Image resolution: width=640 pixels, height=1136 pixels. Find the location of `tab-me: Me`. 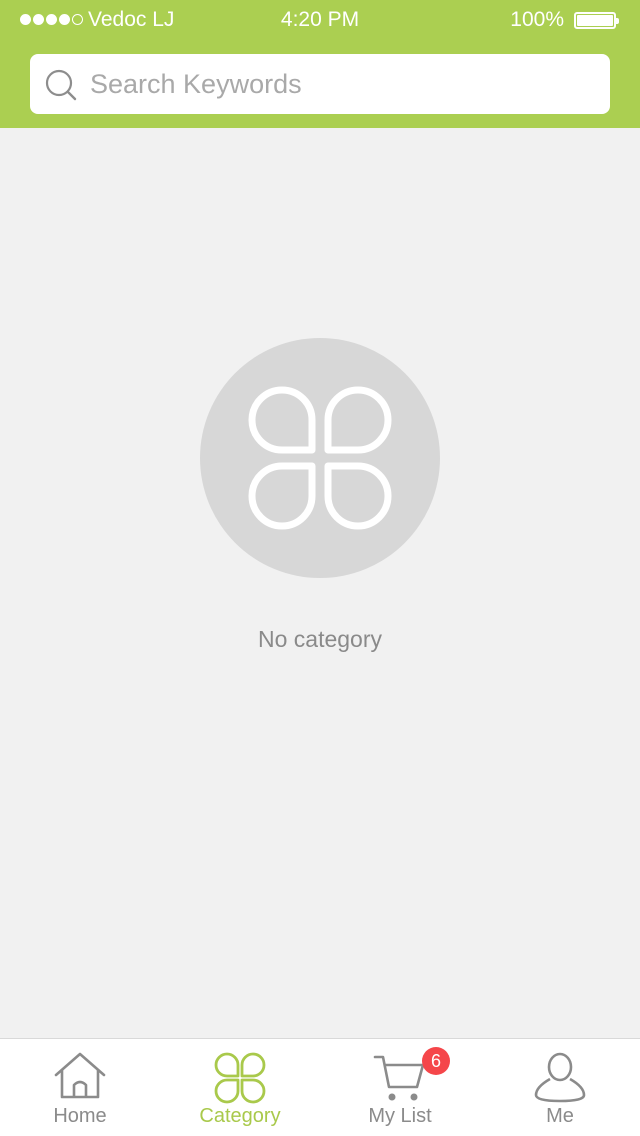

tab-me: Me is located at coordinates (560, 1087).